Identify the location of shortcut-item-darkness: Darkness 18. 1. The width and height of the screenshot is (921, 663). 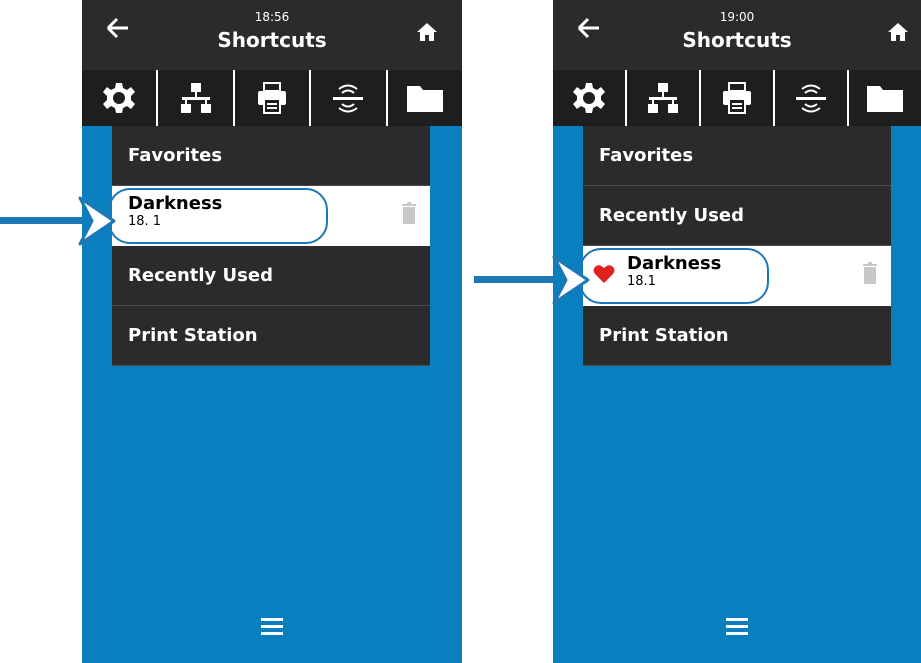
(269, 216).